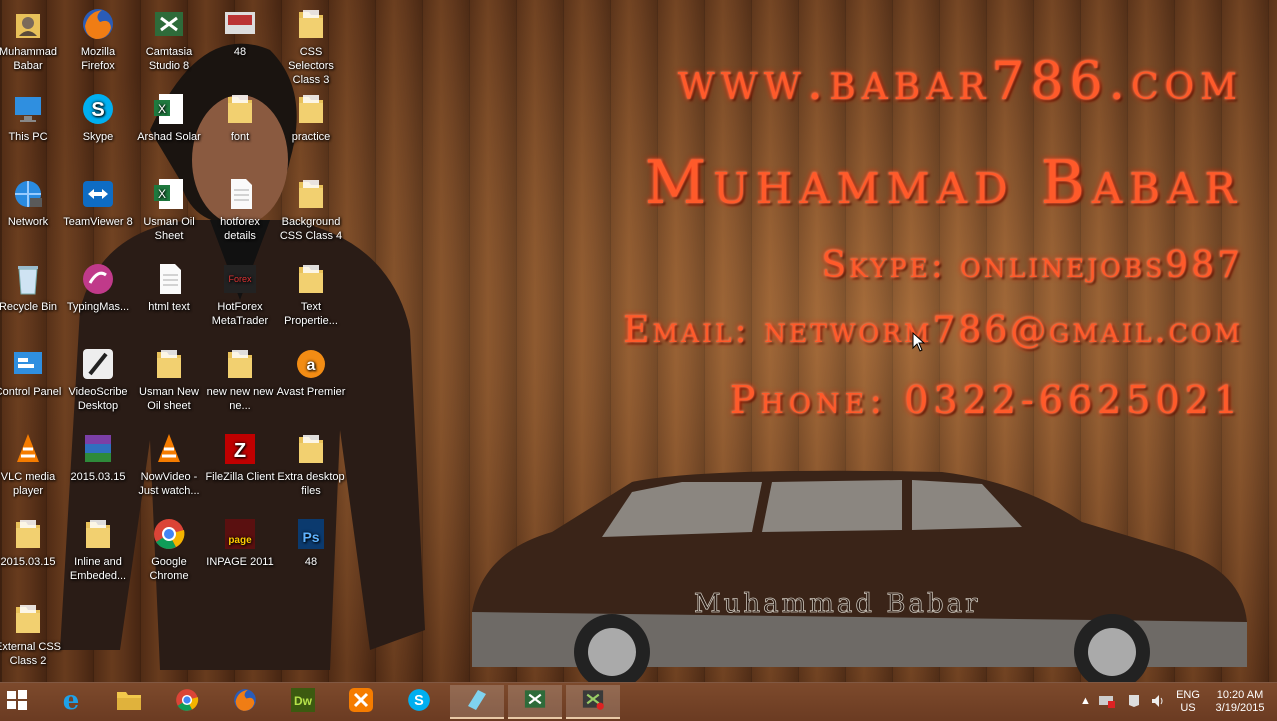  I want to click on camtasia-icon, so click(535, 701).